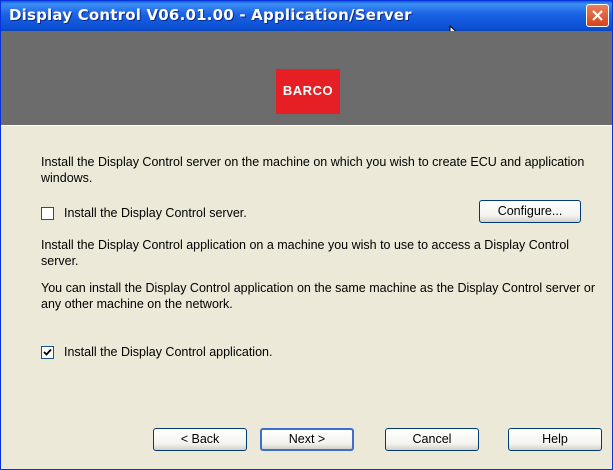 Image resolution: width=613 pixels, height=470 pixels. I want to click on help-button: Help, so click(555, 439).